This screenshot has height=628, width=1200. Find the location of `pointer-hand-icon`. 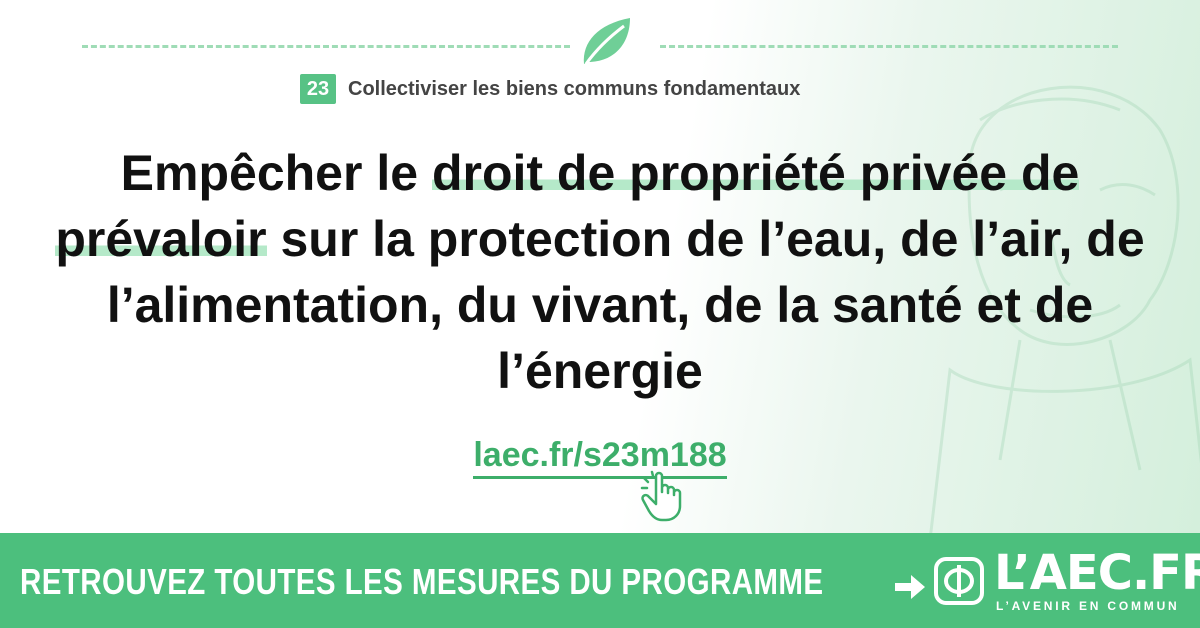

pointer-hand-icon is located at coordinates (661, 496).